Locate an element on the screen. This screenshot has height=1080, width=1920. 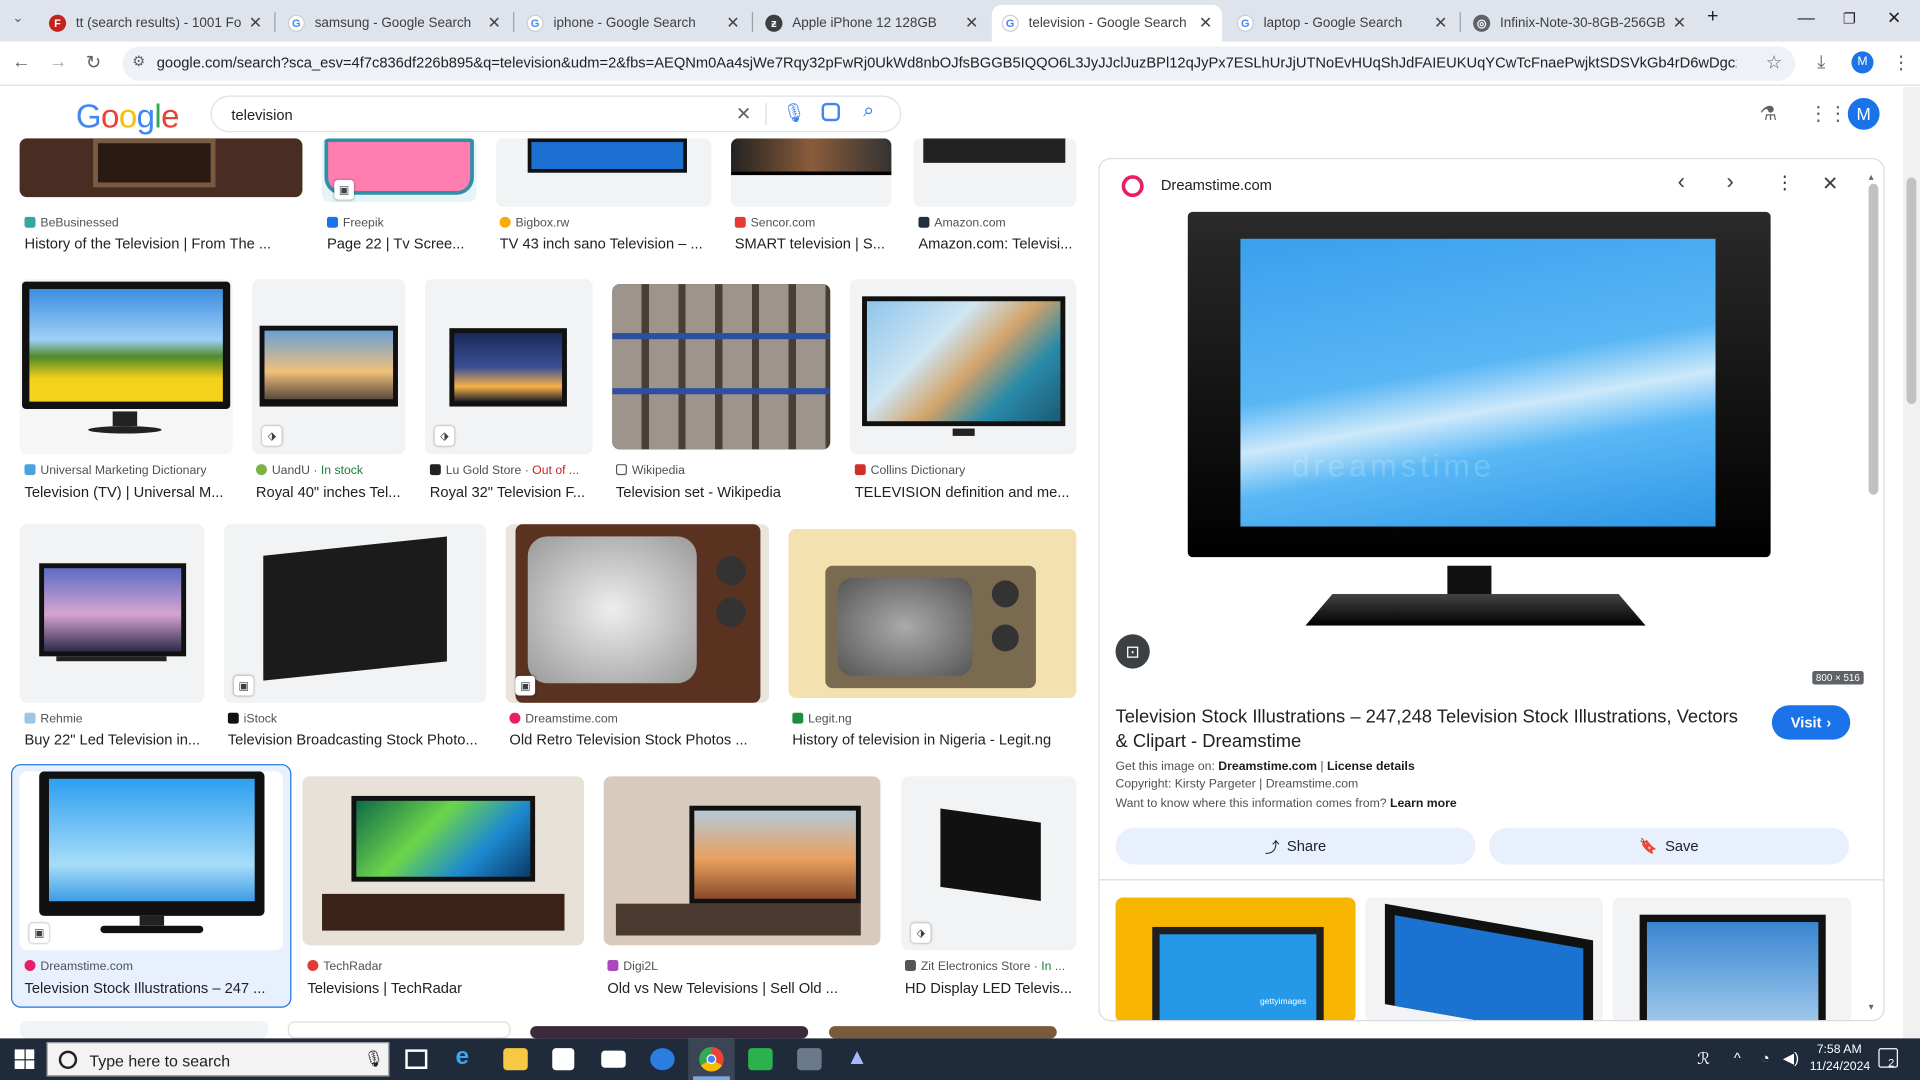
result-source: iStock is located at coordinates (356, 719).